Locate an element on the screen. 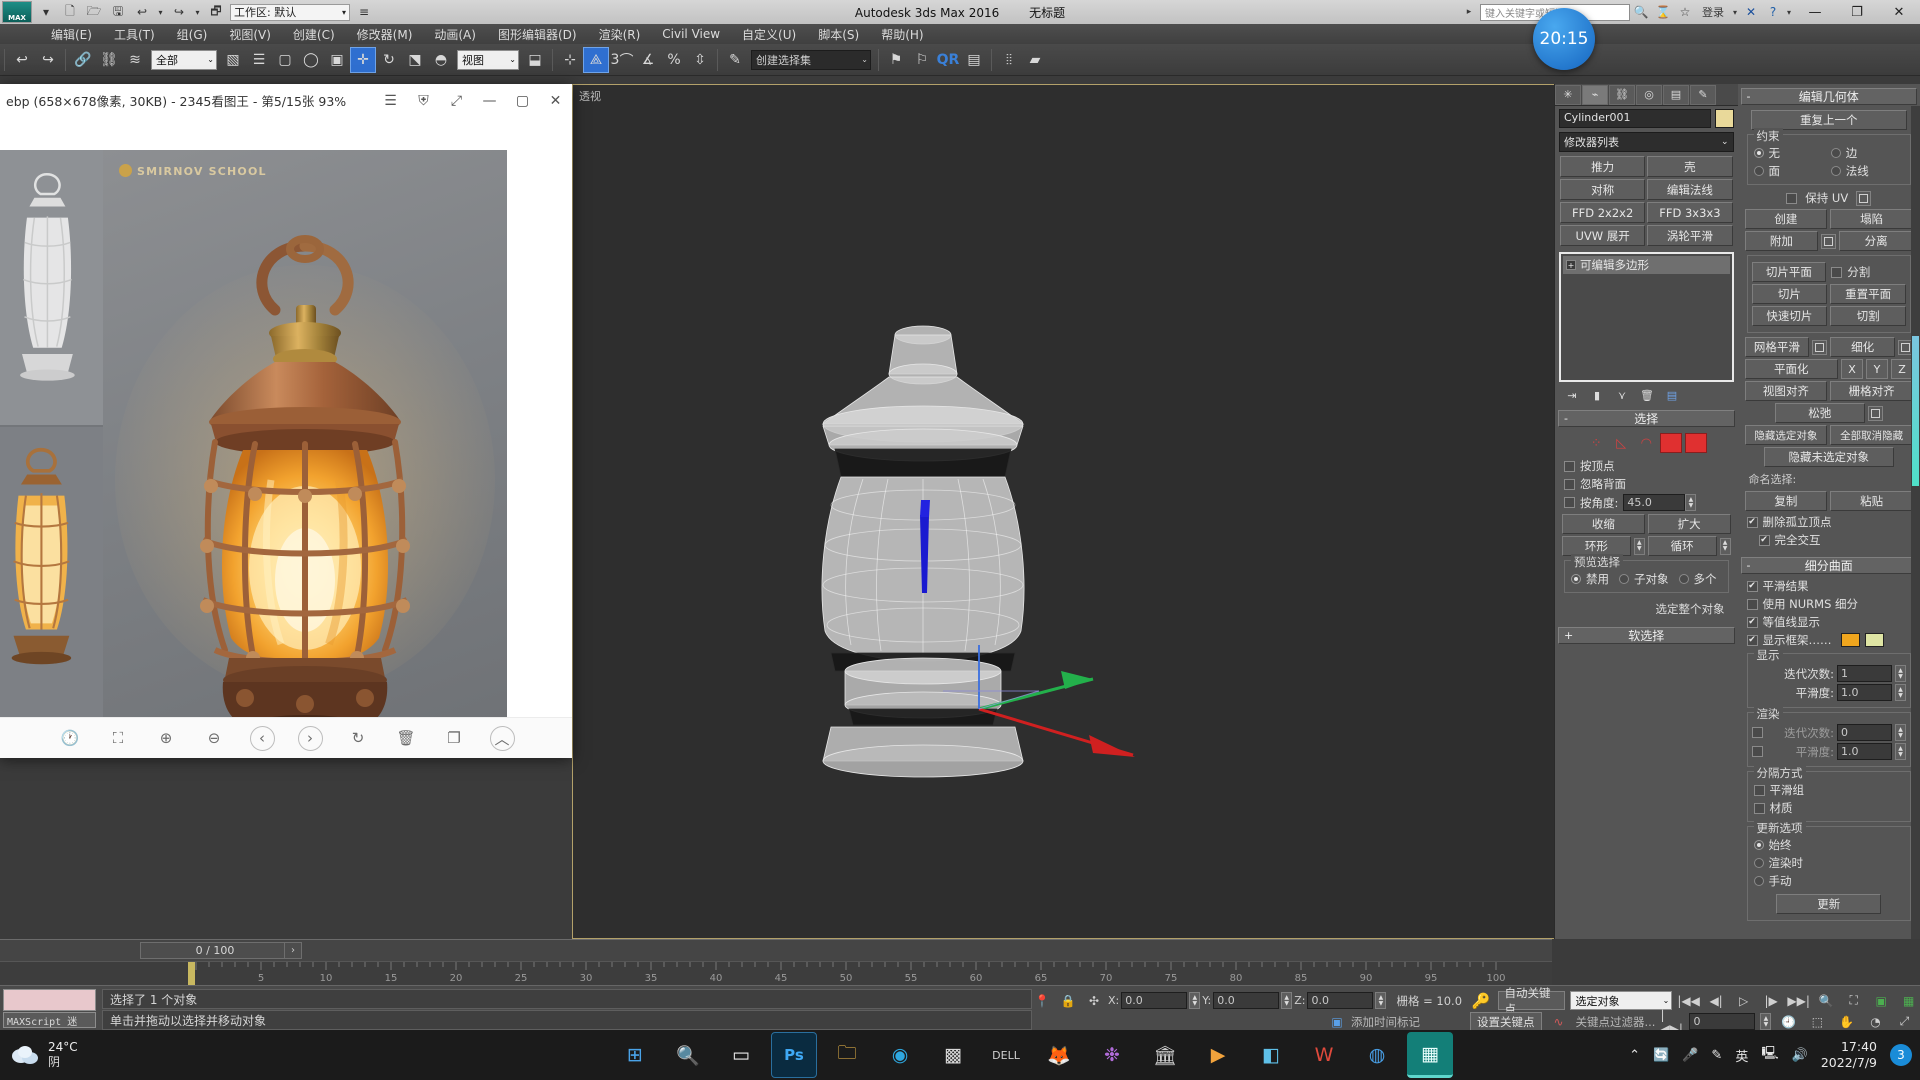  planar-z-button: Z is located at coordinates (1902, 369).